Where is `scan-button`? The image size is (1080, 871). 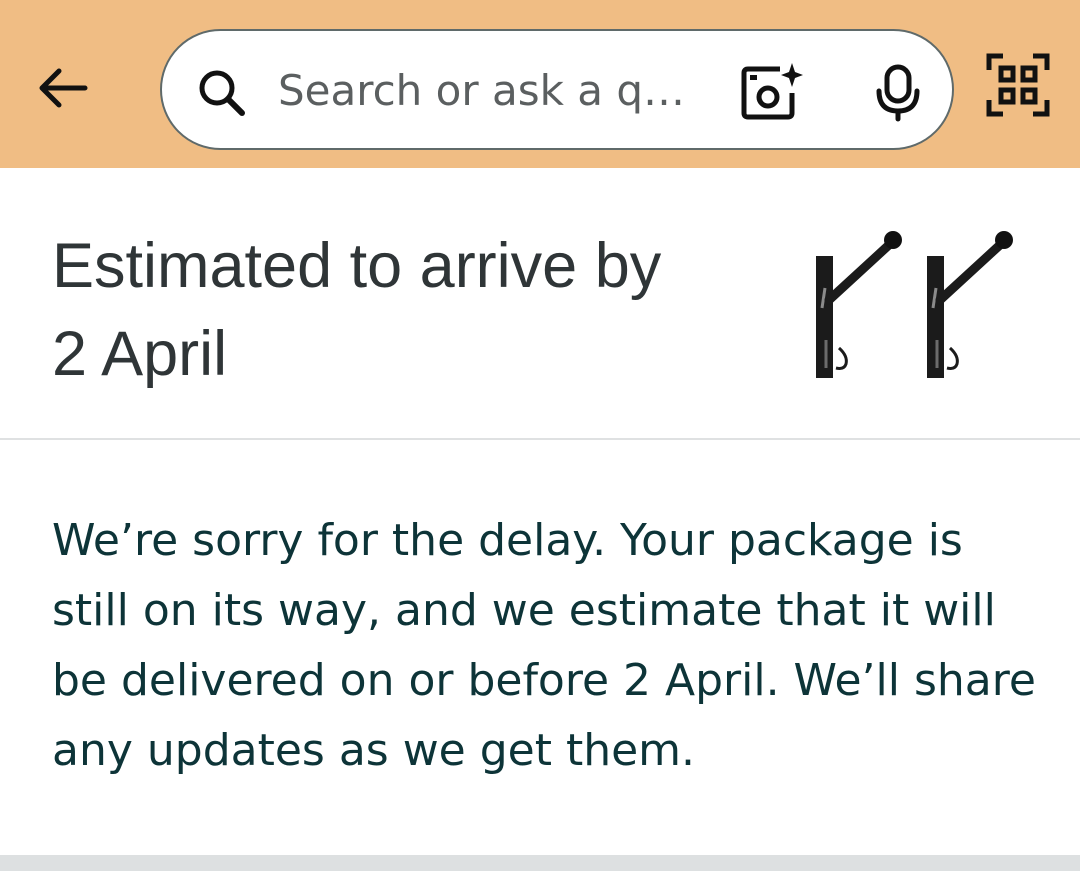 scan-button is located at coordinates (1018, 85).